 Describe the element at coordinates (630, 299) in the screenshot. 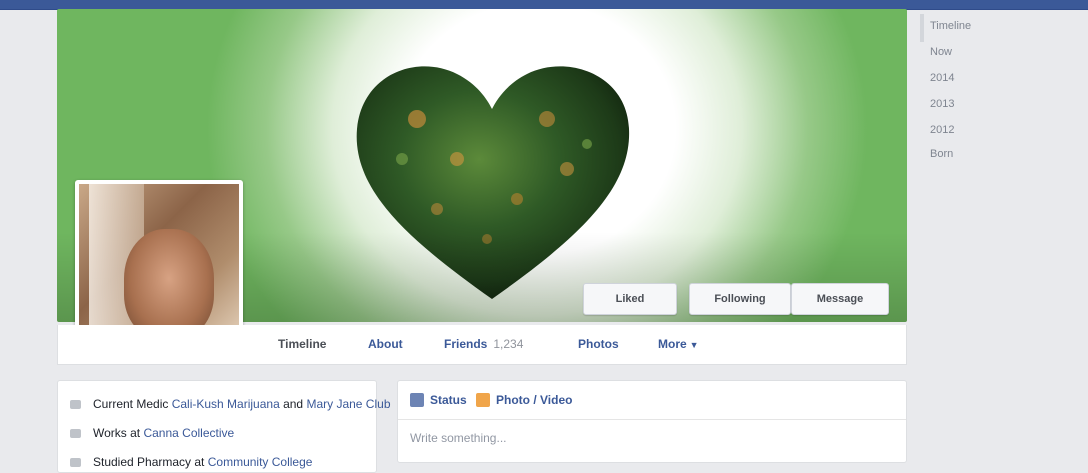

I see `liked-button: Liked` at that location.